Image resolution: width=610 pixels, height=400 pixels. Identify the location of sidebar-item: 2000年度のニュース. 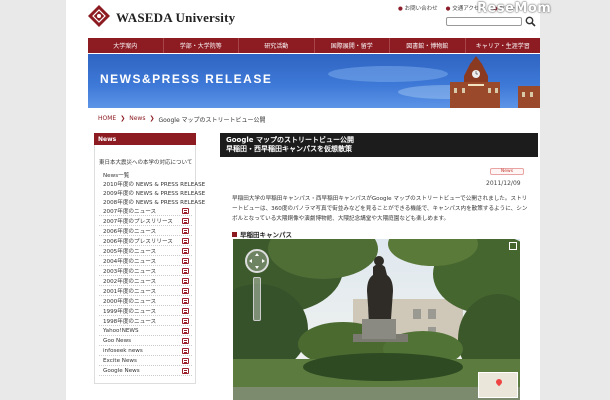
(145, 301).